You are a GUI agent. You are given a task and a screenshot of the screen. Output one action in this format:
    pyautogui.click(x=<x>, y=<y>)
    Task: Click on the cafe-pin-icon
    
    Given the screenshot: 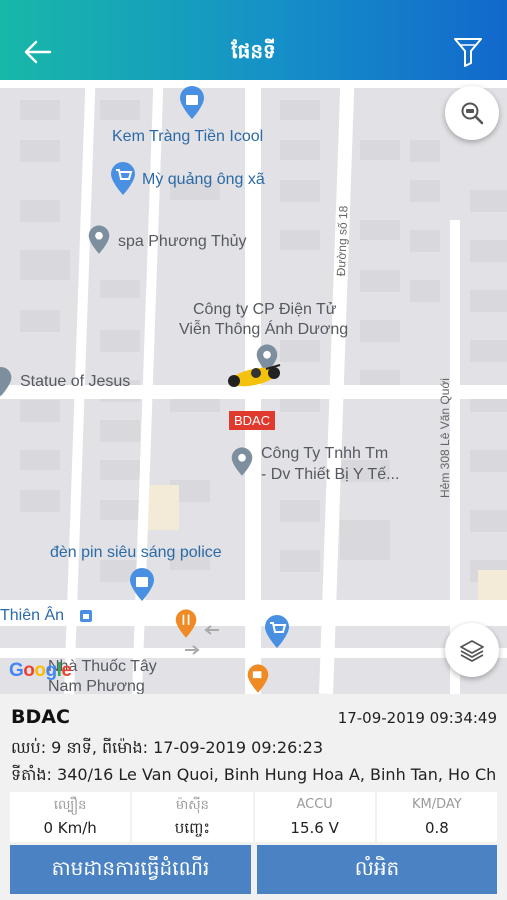 What is the action you would take?
    pyautogui.click(x=258, y=679)
    